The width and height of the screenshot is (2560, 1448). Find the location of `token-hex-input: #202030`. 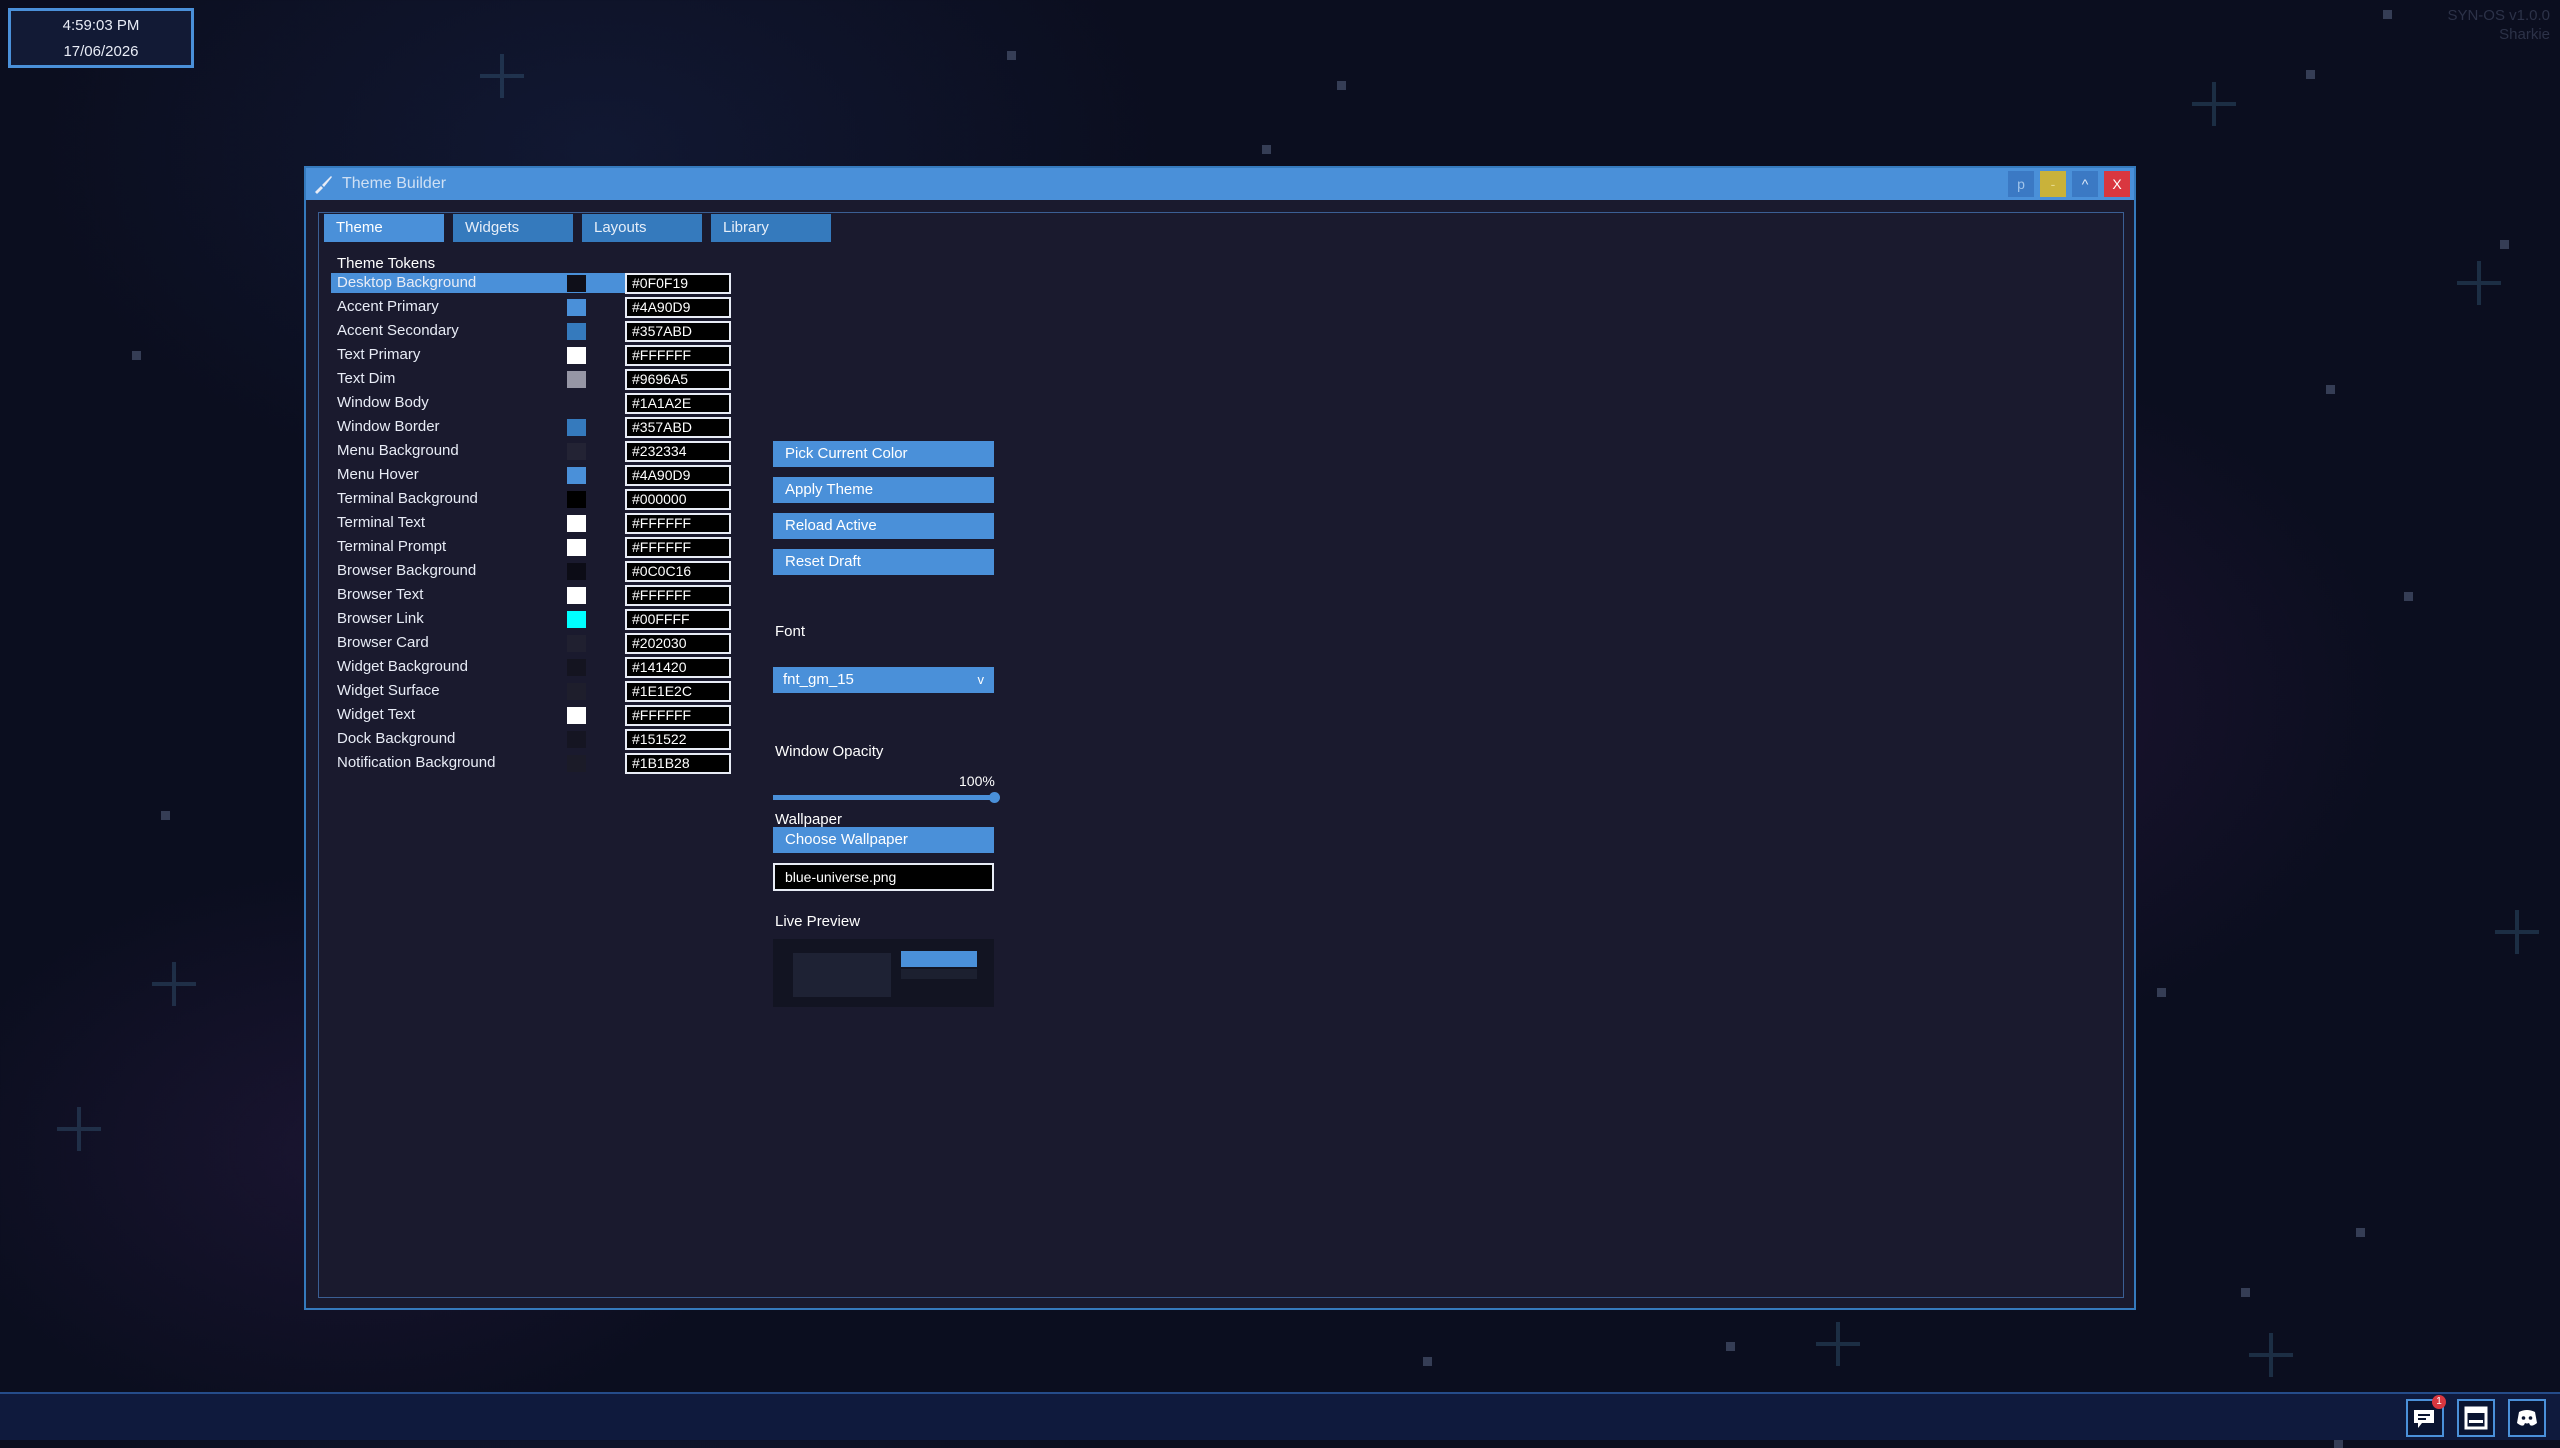

token-hex-input: #202030 is located at coordinates (678, 643).